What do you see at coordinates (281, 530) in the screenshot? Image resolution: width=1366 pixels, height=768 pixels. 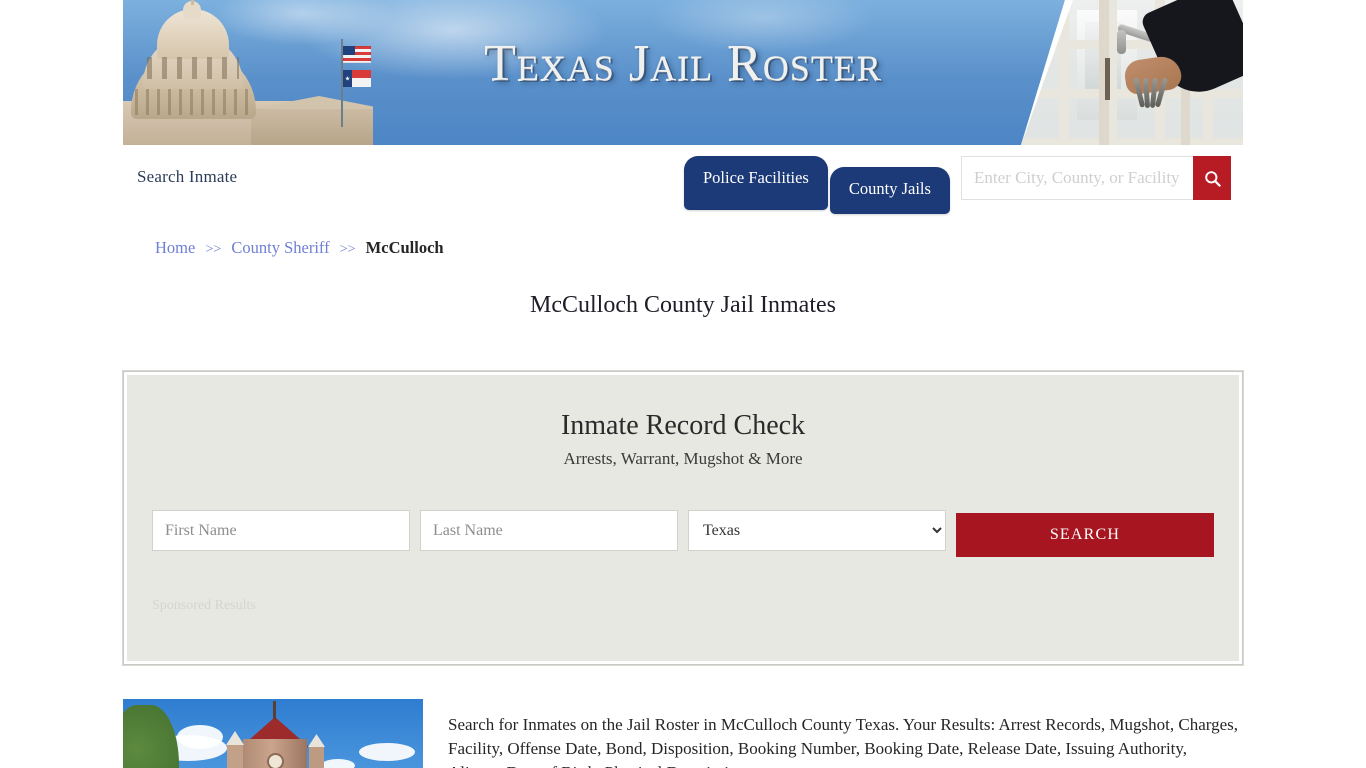 I see `first-name-input` at bounding box center [281, 530].